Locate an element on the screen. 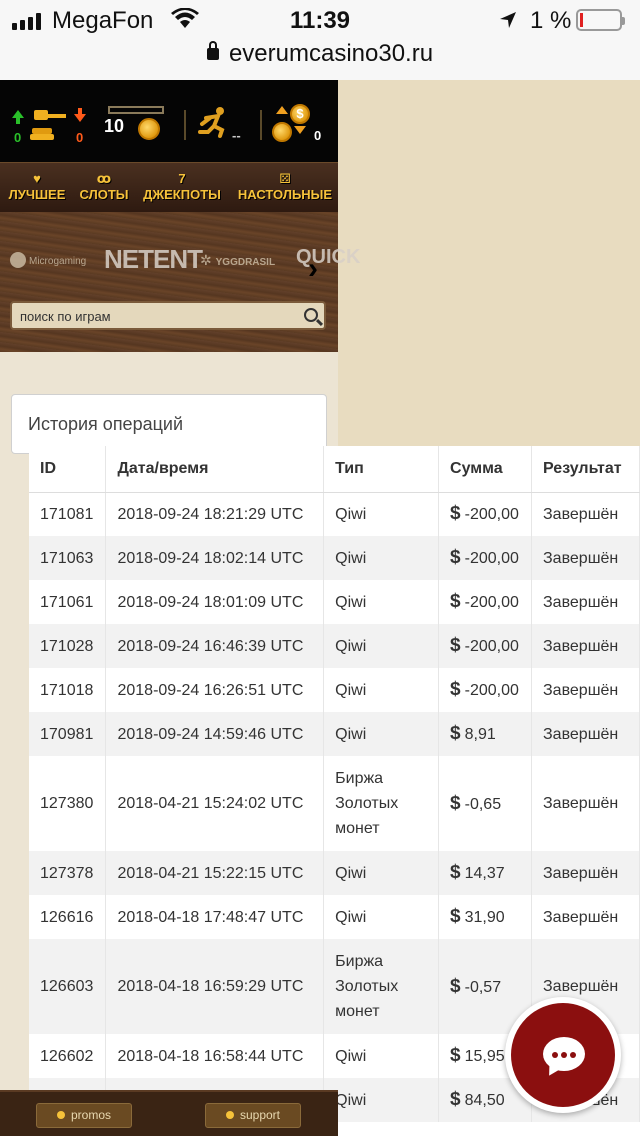 This screenshot has height=1136, width=640. cell-id: 171018 is located at coordinates (68, 690).